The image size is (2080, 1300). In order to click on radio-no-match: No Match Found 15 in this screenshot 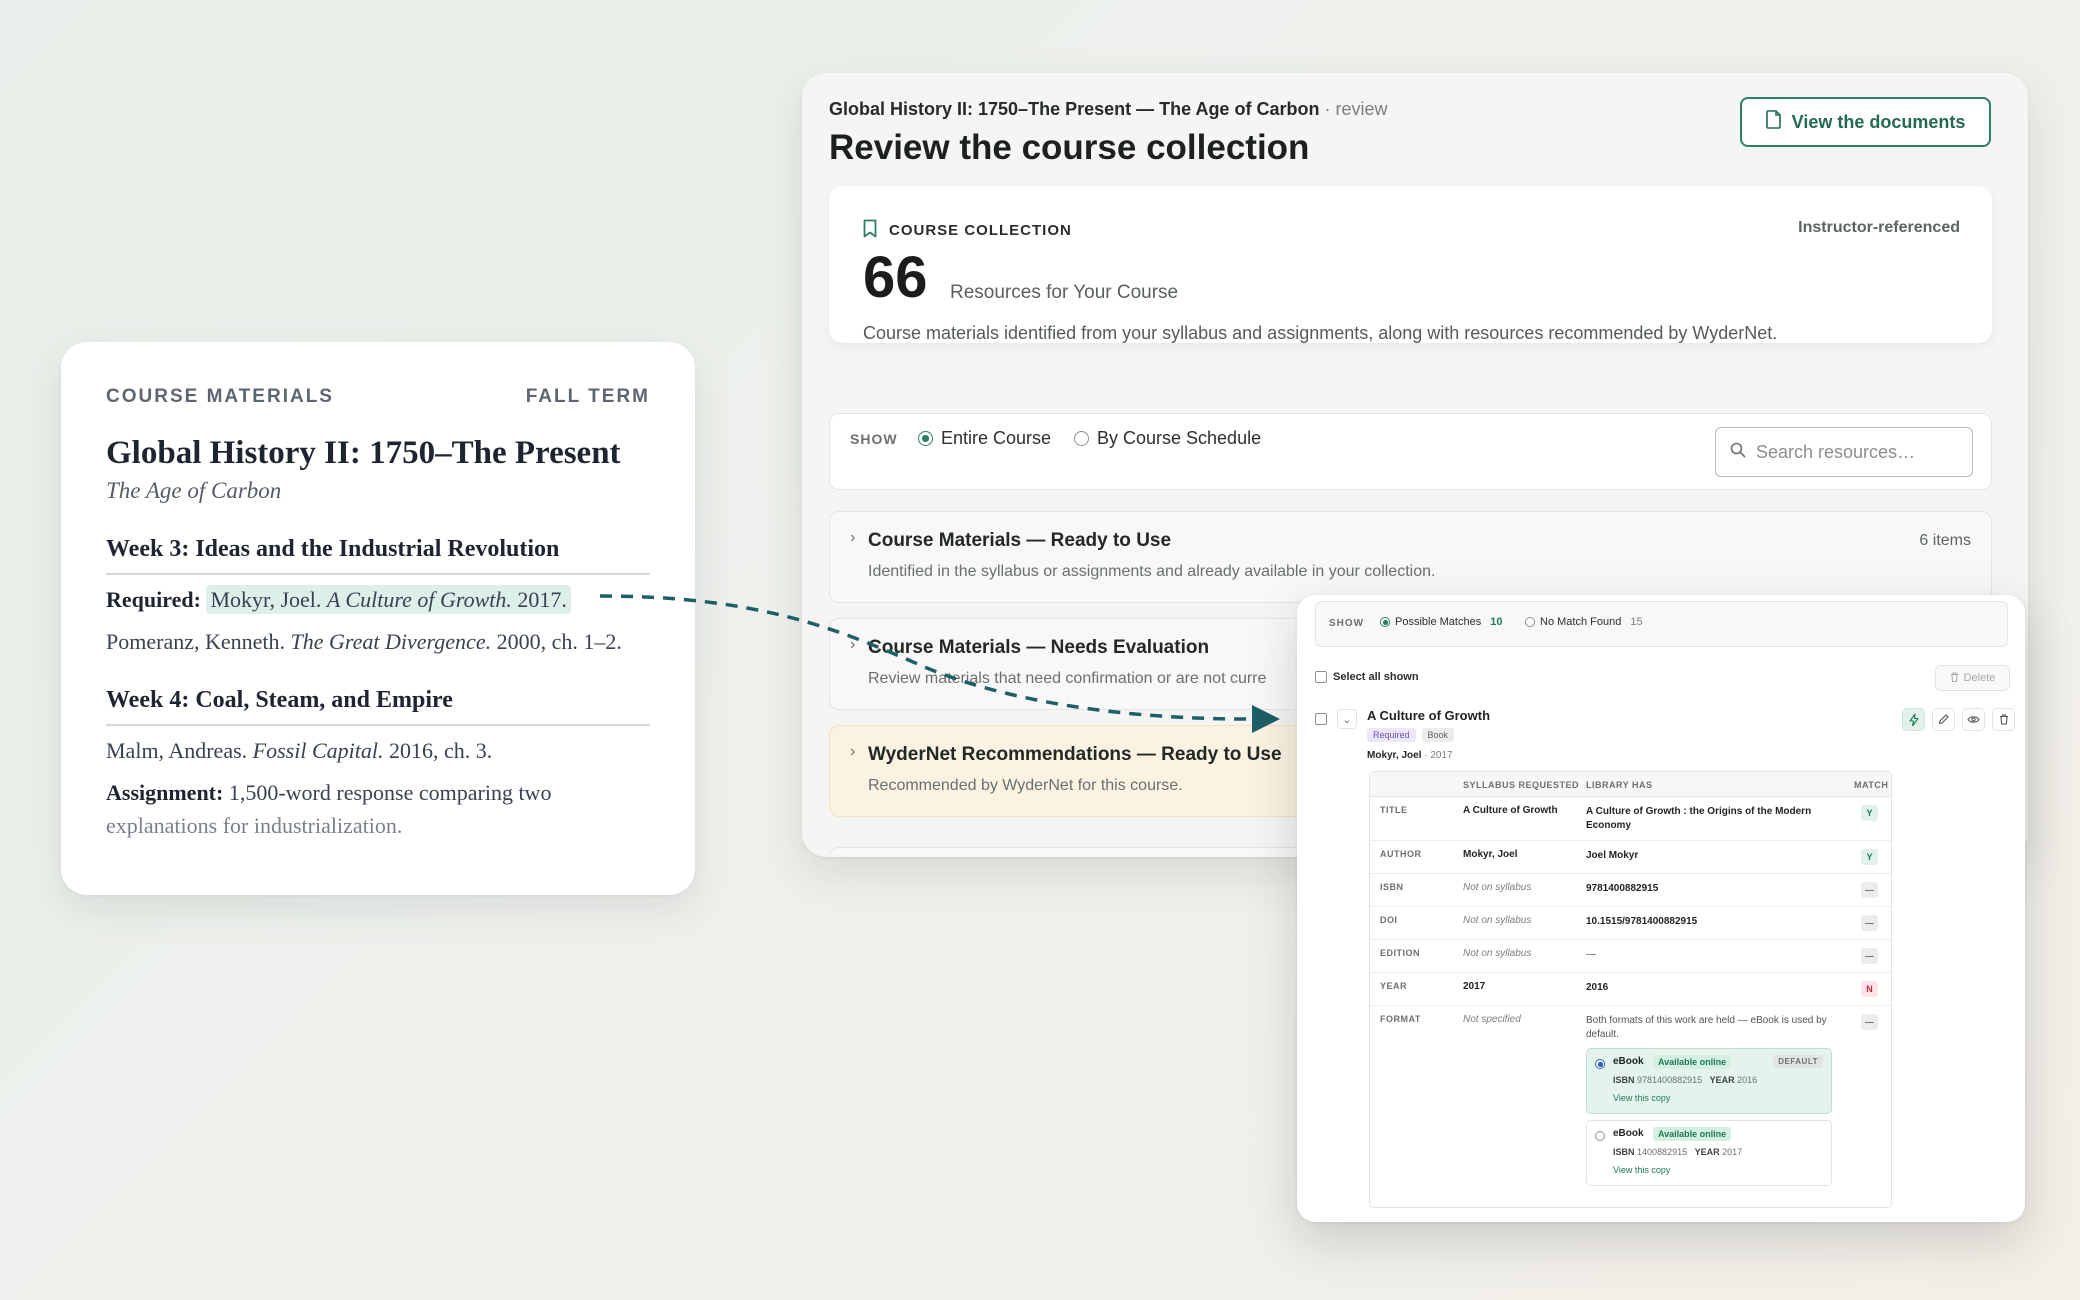, I will do `click(1584, 622)`.